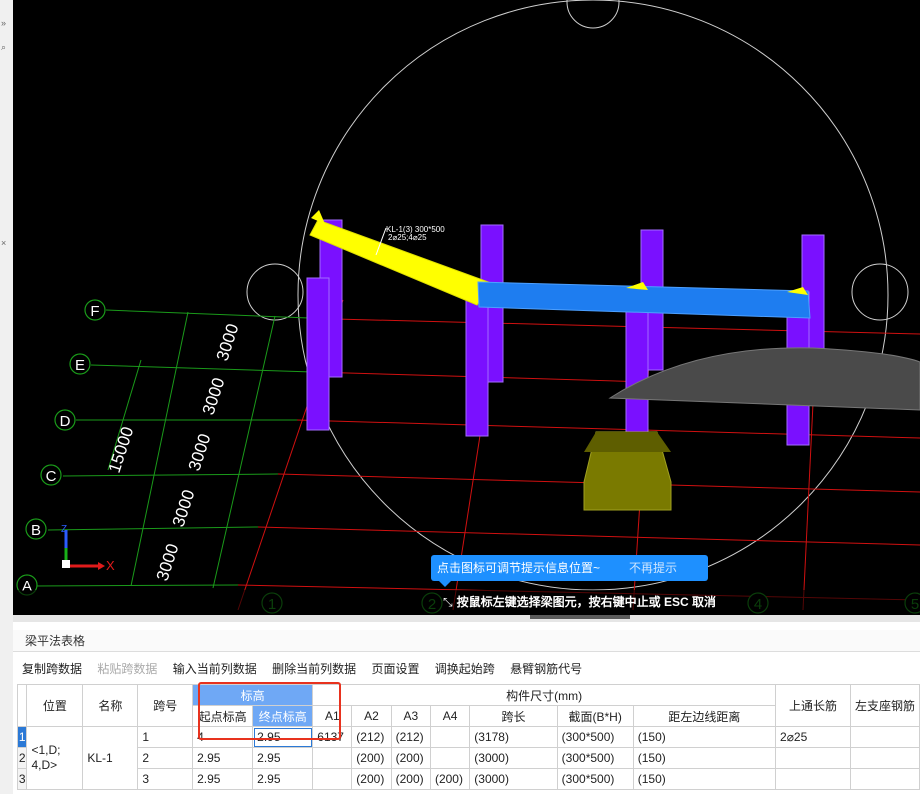  What do you see at coordinates (110, 758) in the screenshot?
I see `cell-name: KL-1` at bounding box center [110, 758].